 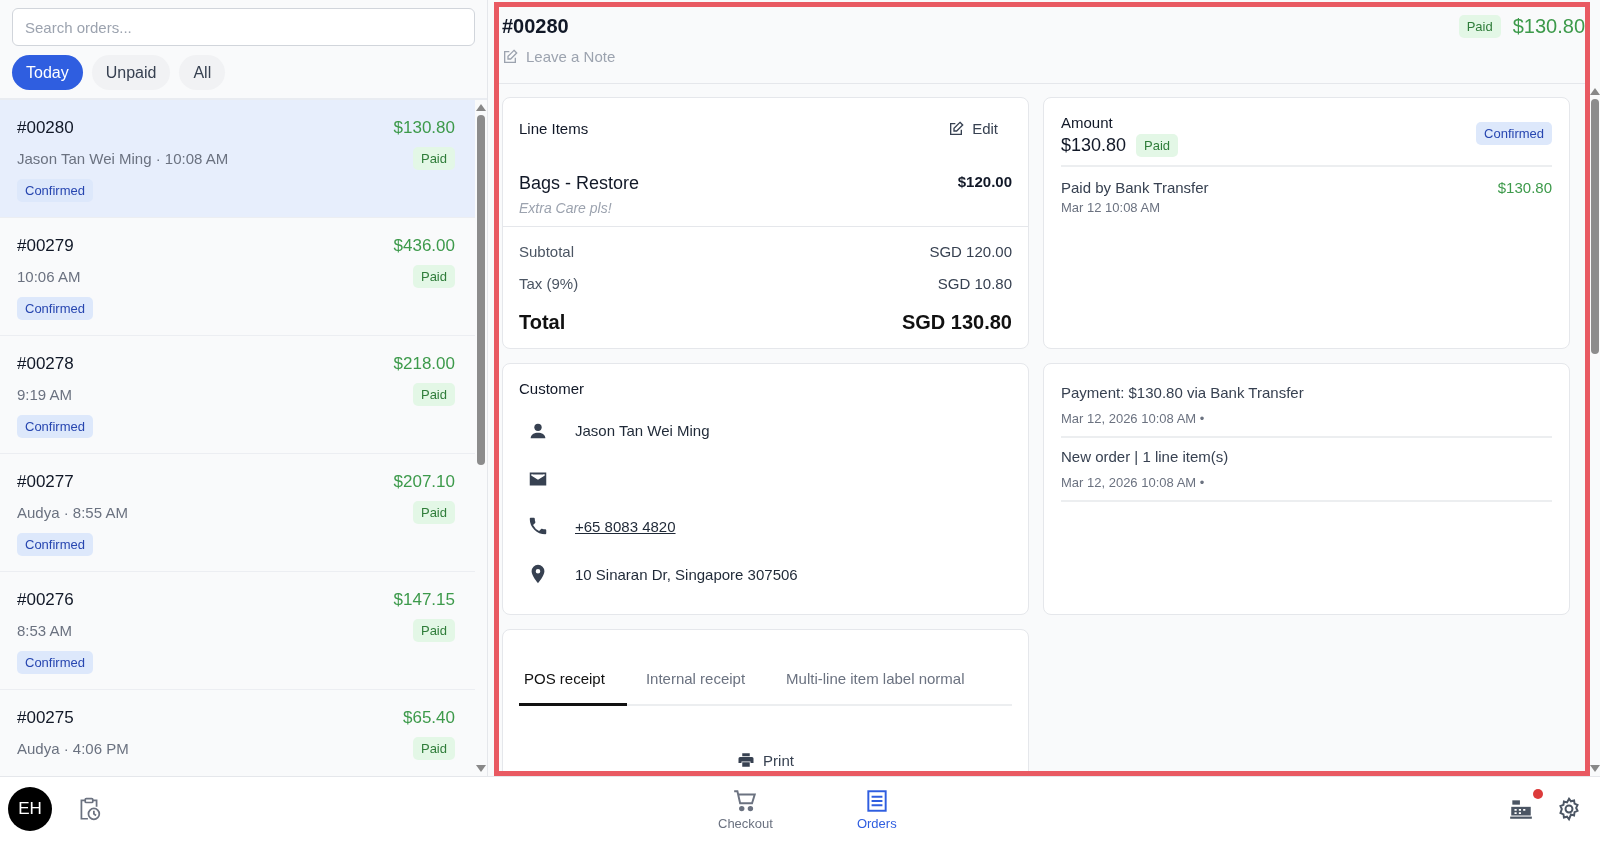 What do you see at coordinates (1087, 122) in the screenshot?
I see `card-title: Amount` at bounding box center [1087, 122].